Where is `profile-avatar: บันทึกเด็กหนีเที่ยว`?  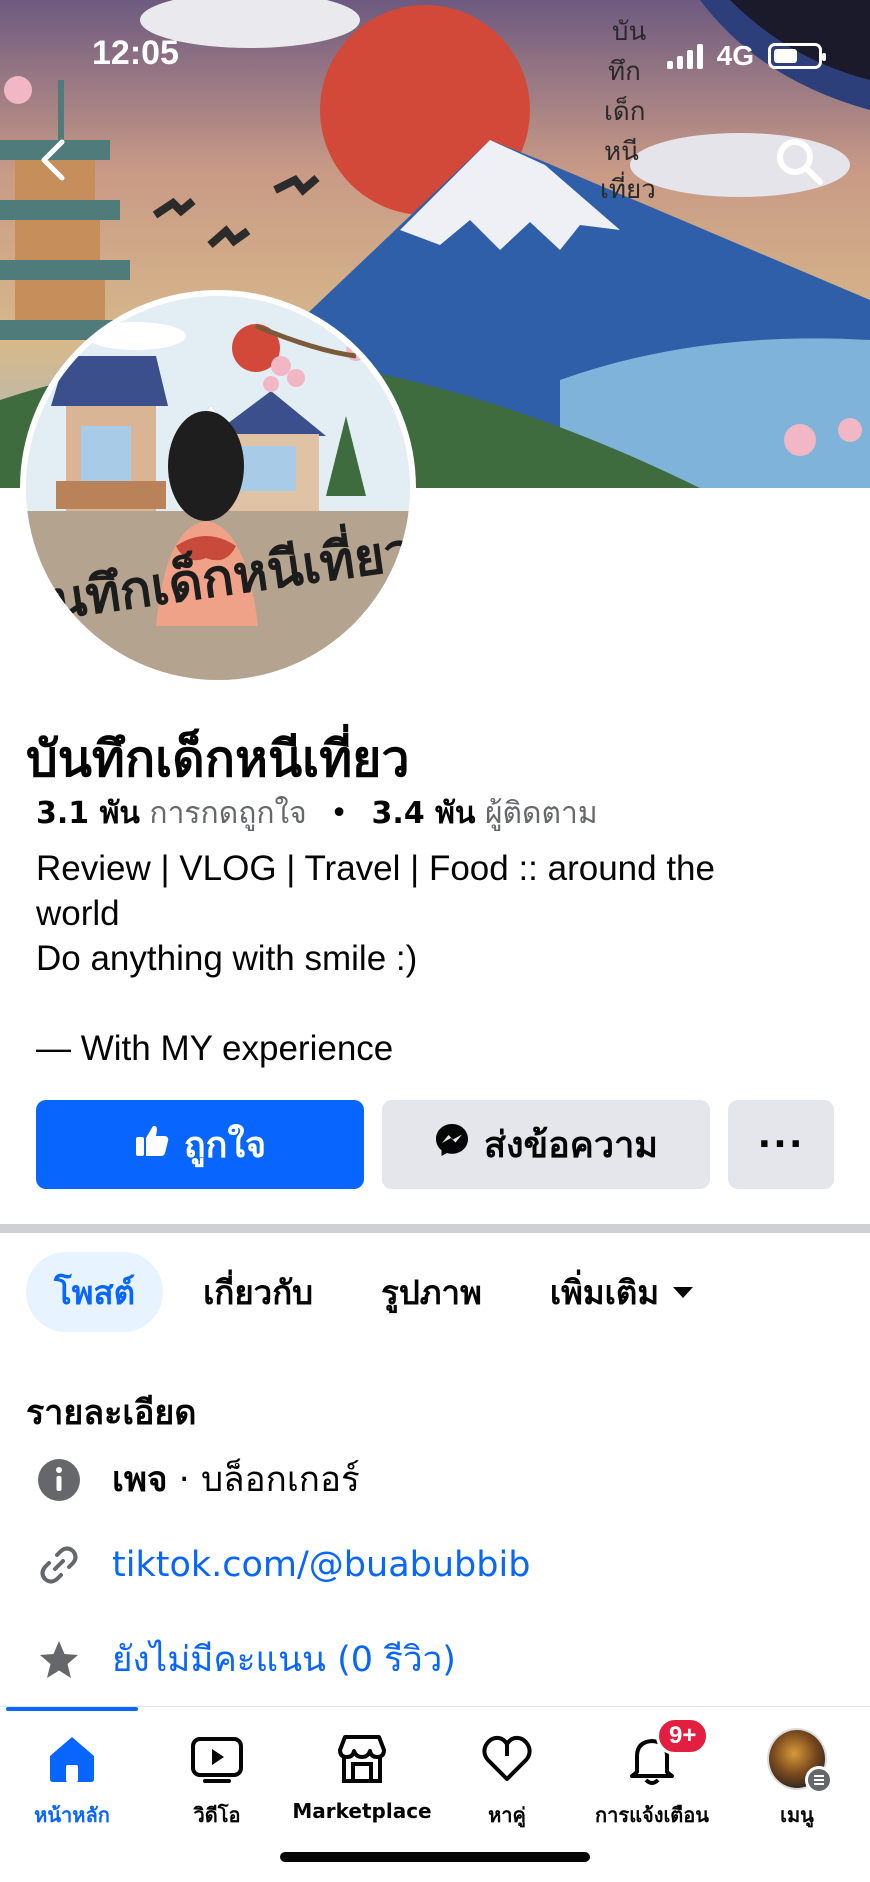
profile-avatar: บันทึกเด็กหนีเที่ยว is located at coordinates (218, 488).